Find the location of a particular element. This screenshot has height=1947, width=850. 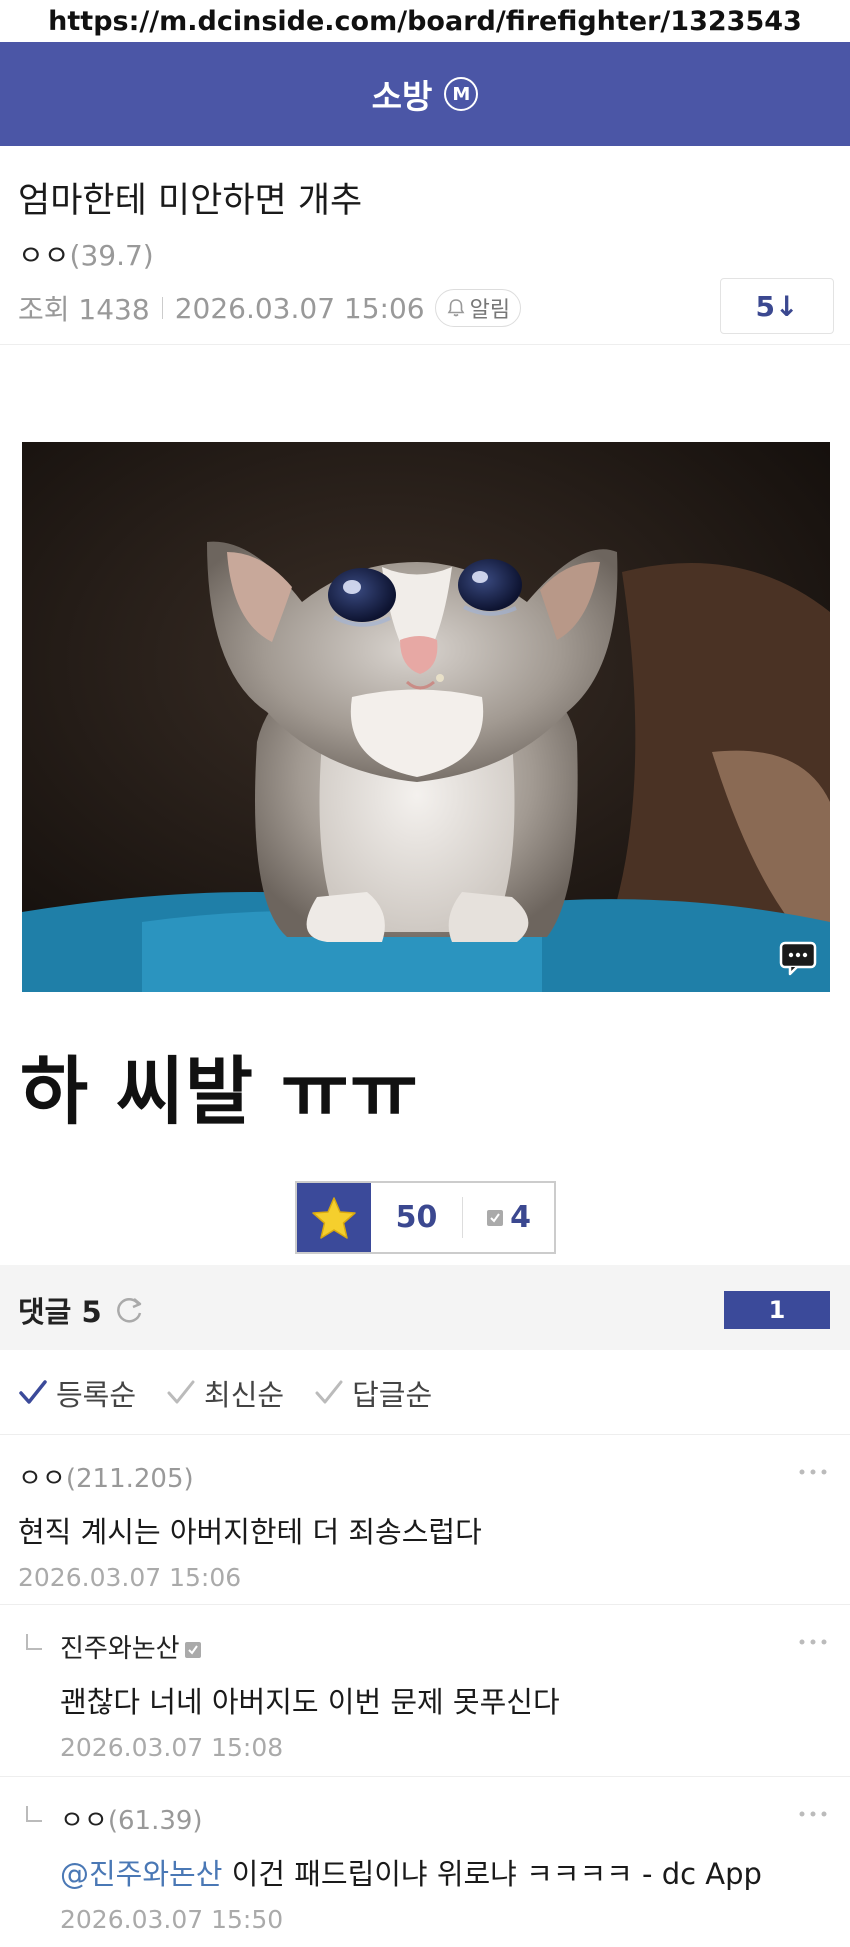

comment-author: ㅇㅇ(211.205) is located at coordinates (250, 1476).